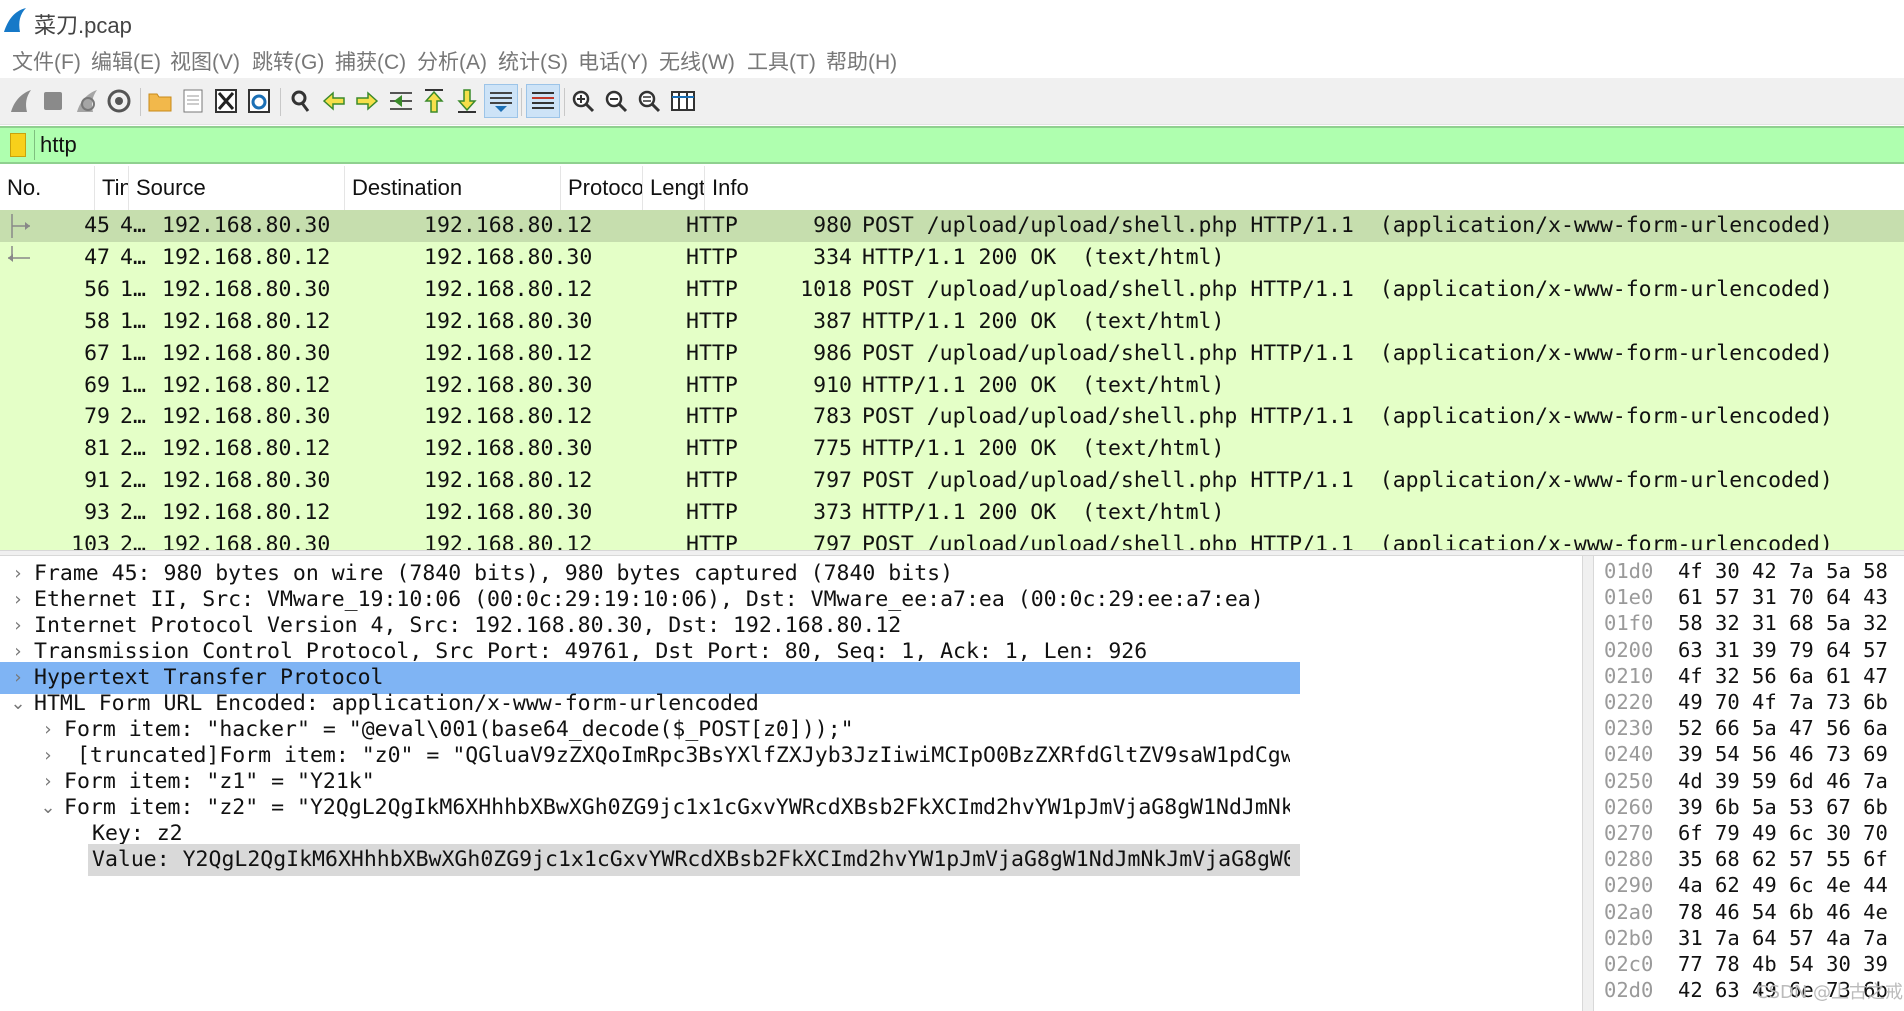 The image size is (1904, 1011). What do you see at coordinates (288, 61) in the screenshot?
I see `menu-go: 跳转(G)` at bounding box center [288, 61].